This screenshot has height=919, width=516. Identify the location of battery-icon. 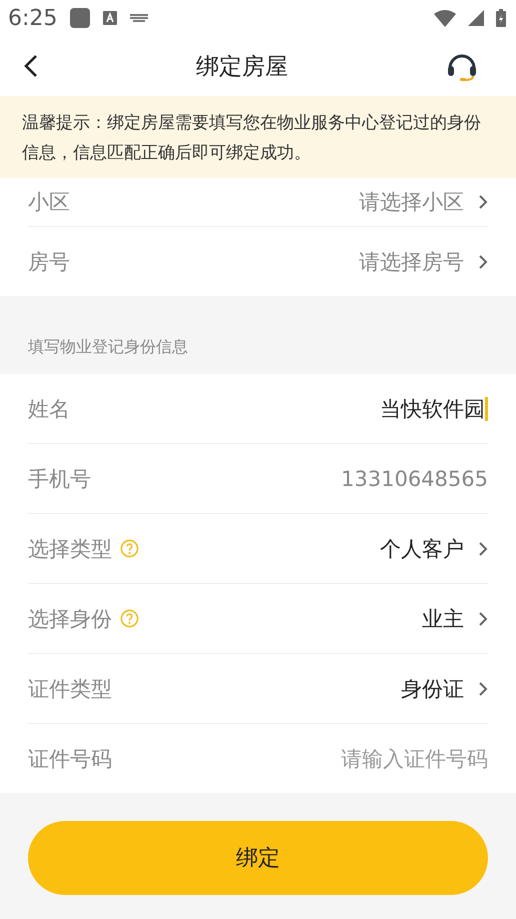
(501, 18).